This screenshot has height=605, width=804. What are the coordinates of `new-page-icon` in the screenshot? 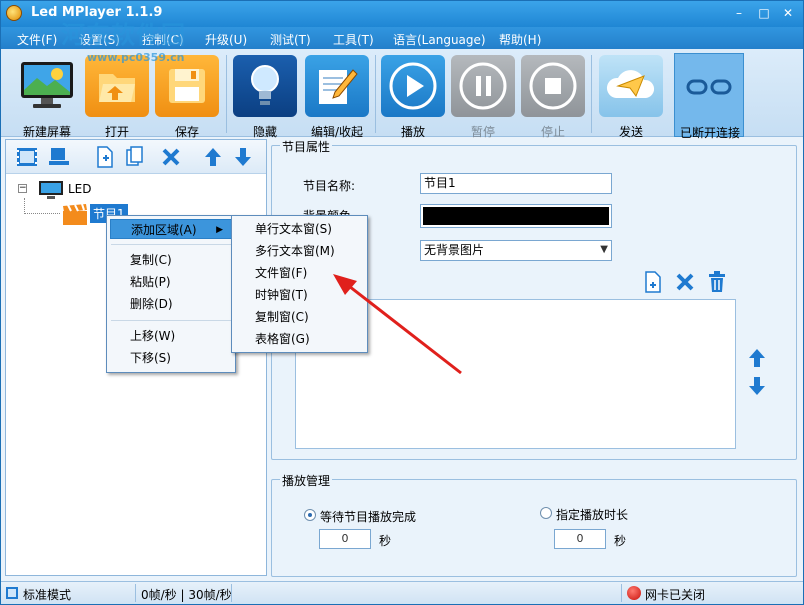 It's located at (105, 157).